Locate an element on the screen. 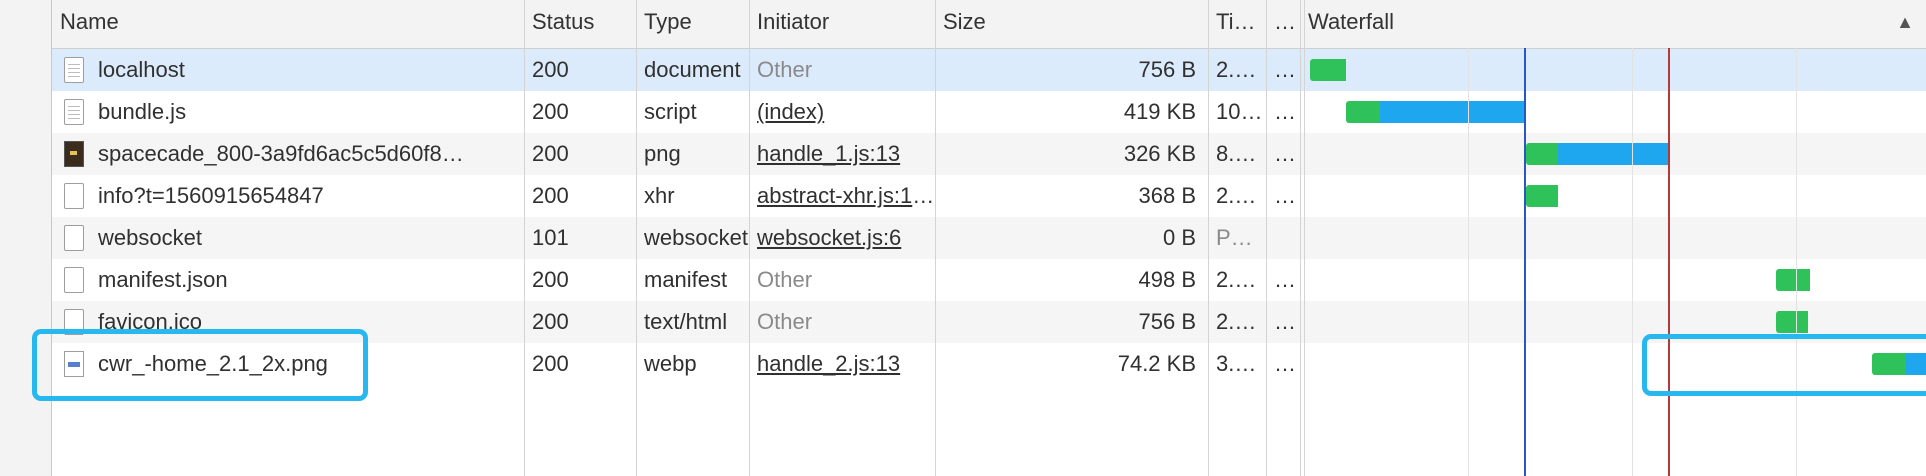 Image resolution: width=1926 pixels, height=476 pixels. more-cell is located at coordinates (1283, 238).